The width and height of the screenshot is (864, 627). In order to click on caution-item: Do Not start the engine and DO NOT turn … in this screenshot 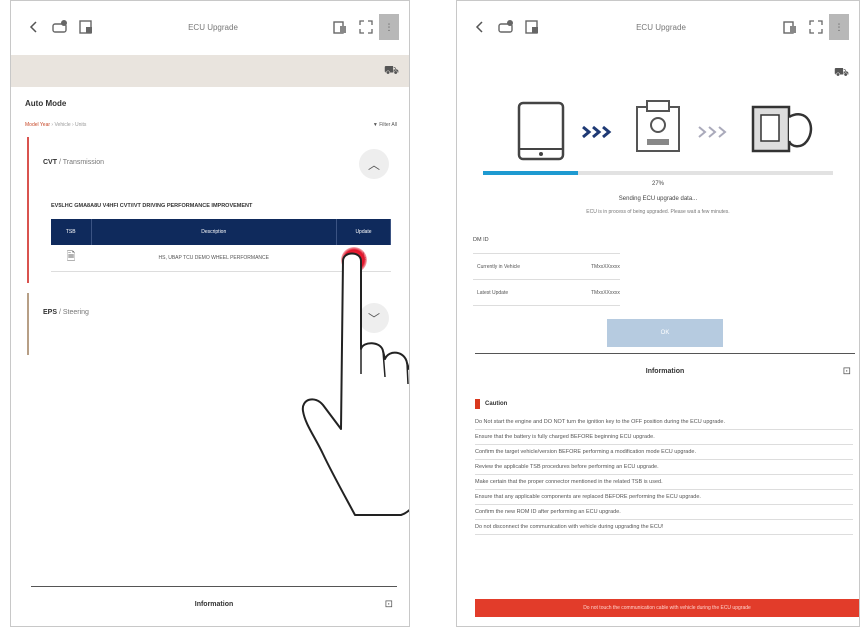, I will do `click(664, 422)`.